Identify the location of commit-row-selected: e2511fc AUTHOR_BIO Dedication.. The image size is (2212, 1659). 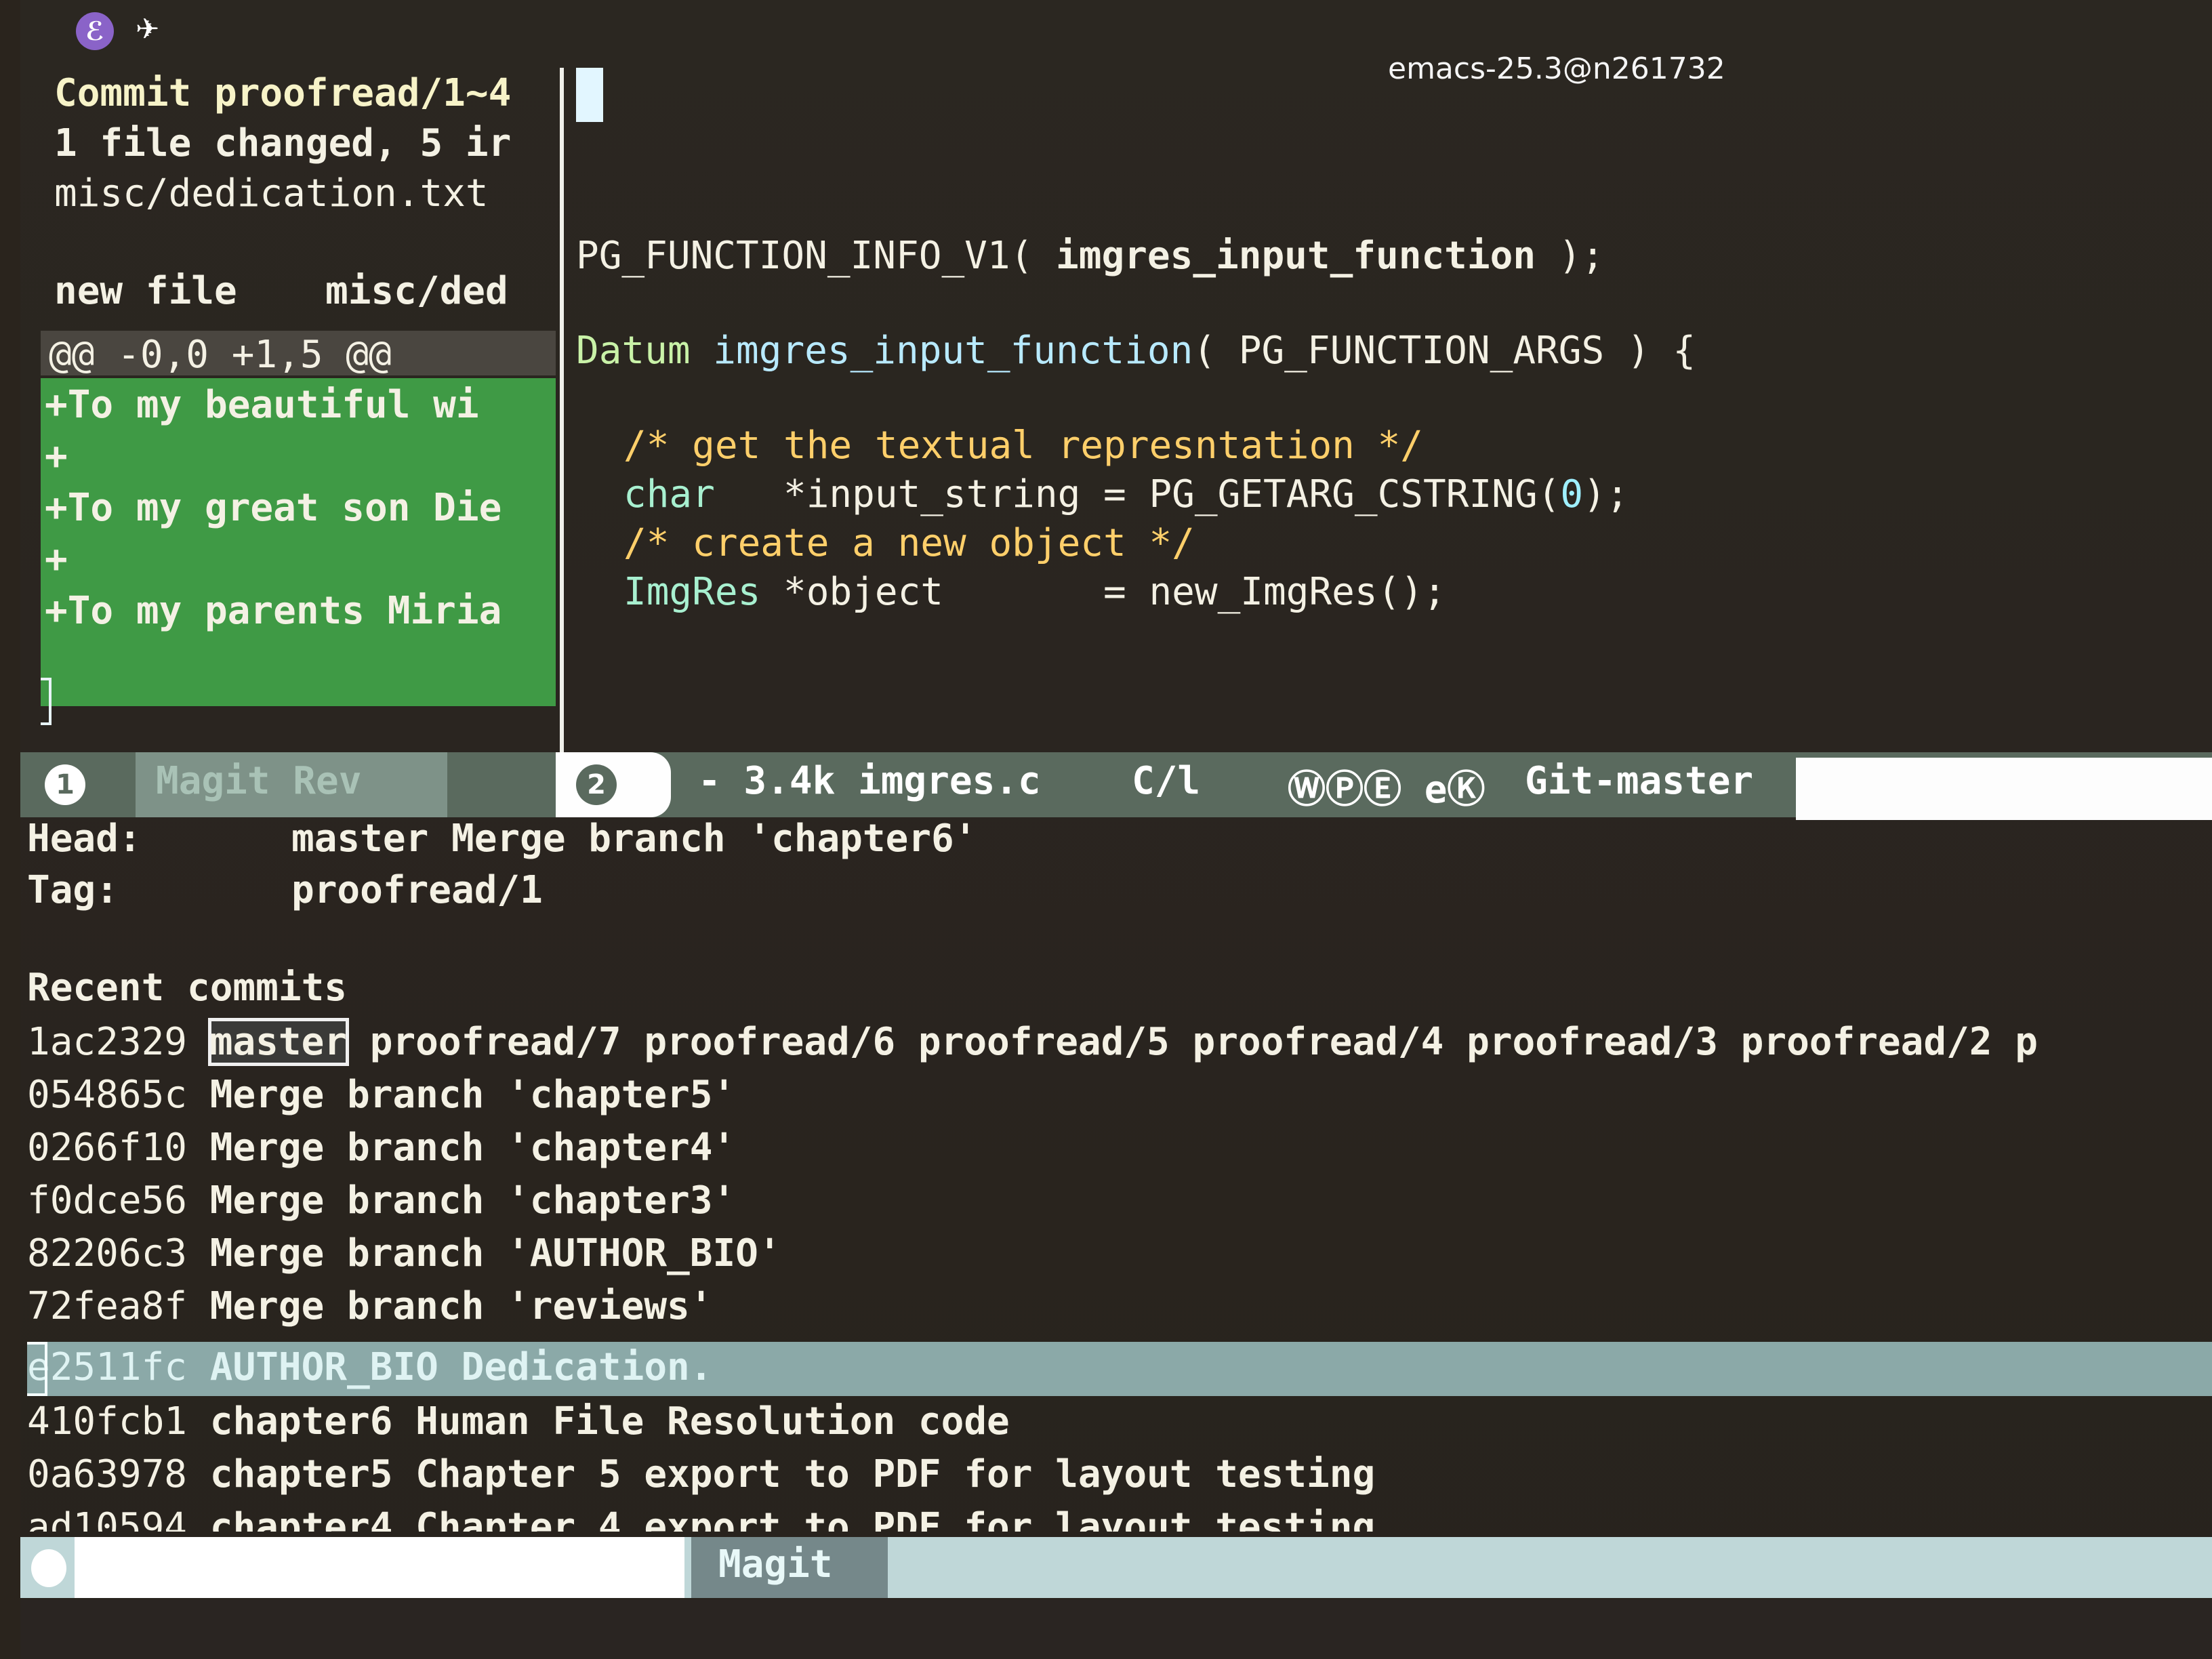
(370, 1367).